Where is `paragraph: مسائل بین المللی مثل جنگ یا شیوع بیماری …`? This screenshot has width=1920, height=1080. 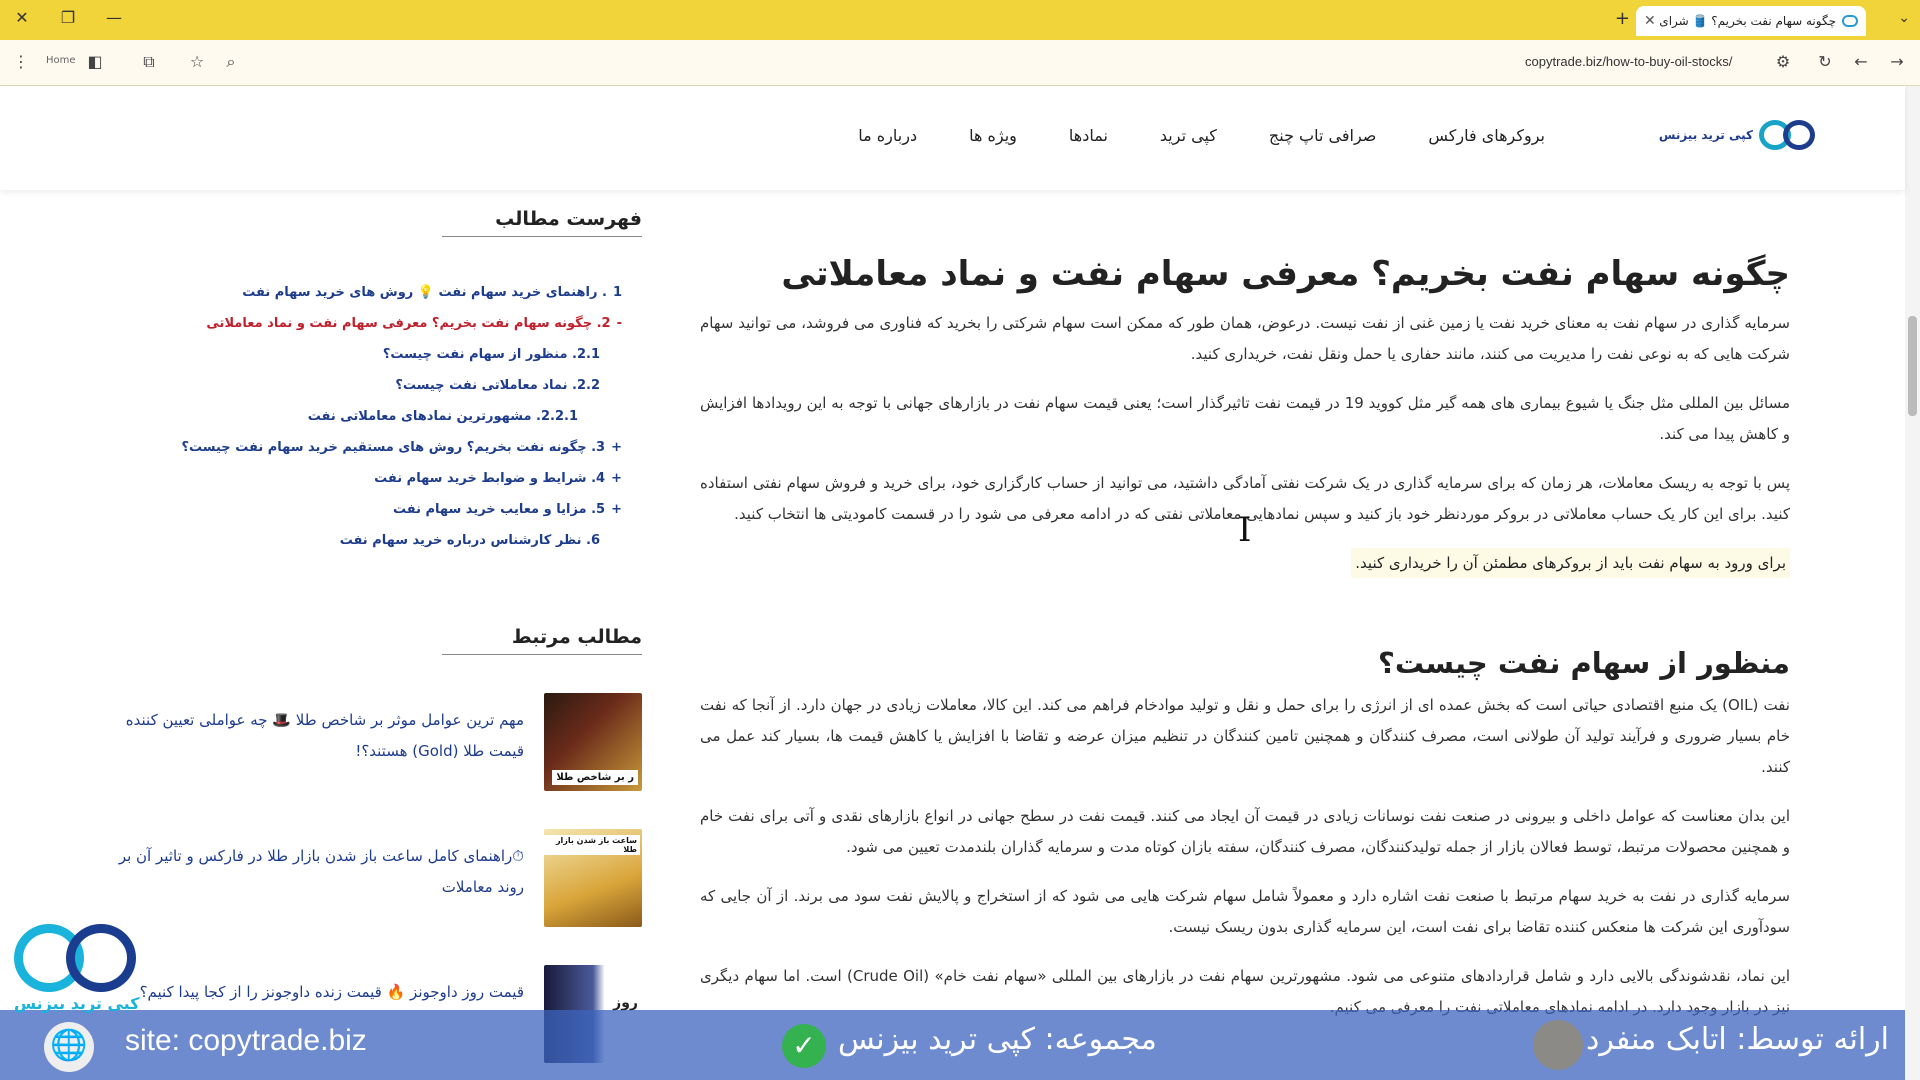
paragraph: مسائل بین المللی مثل جنگ یا شیوع بیماری … is located at coordinates (1245, 418).